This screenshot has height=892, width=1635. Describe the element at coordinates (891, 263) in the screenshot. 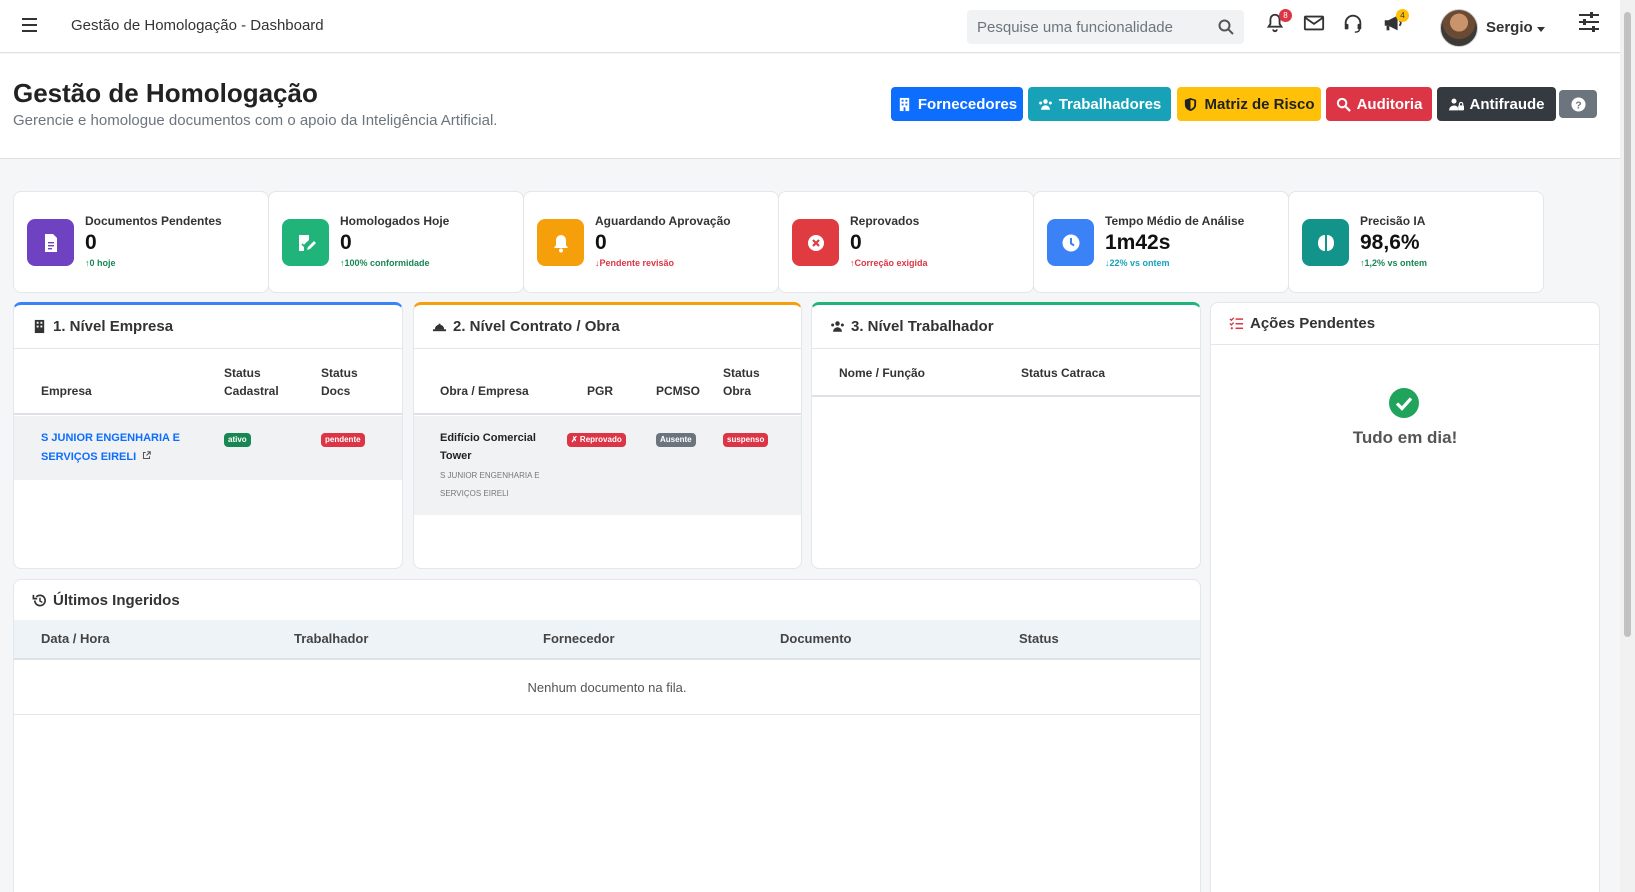

I see `stat-trend-text: Correção exigida` at that location.